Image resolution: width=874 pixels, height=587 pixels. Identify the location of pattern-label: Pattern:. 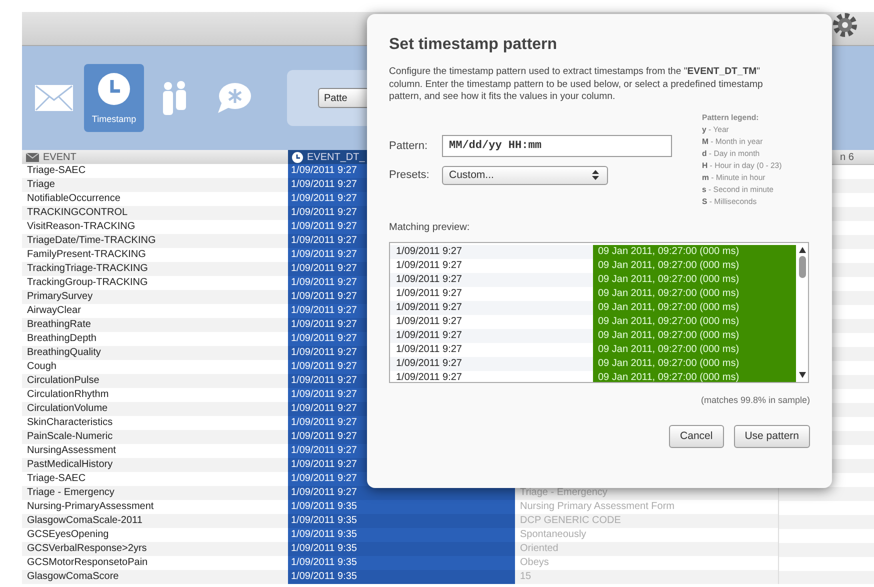
(409, 146).